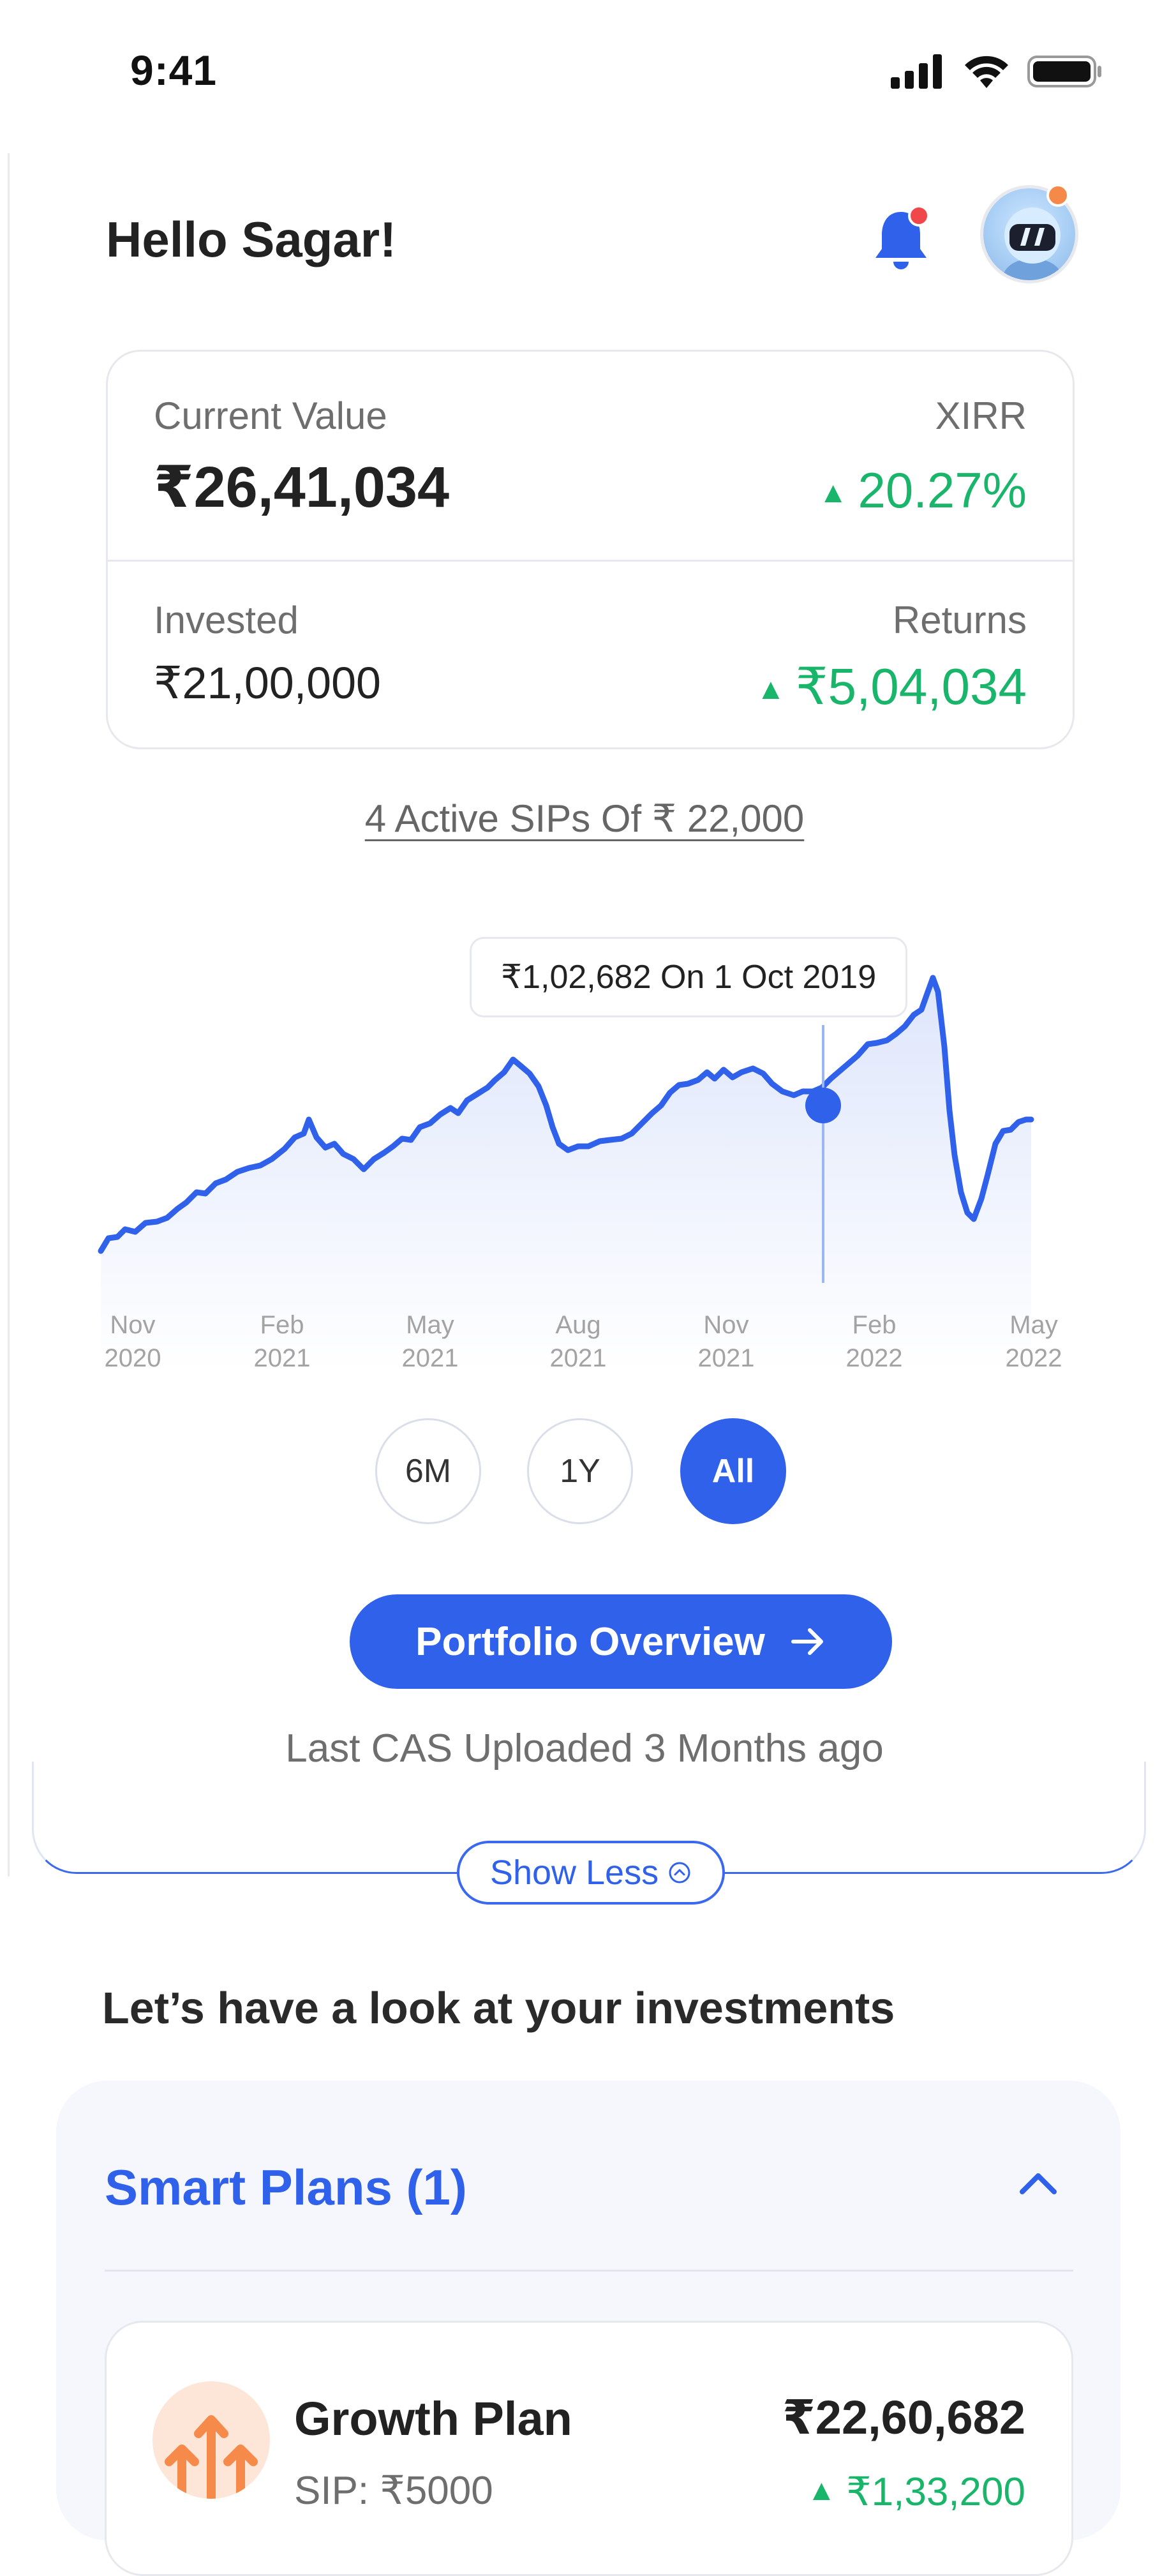  Describe the element at coordinates (270, 415) in the screenshot. I see `current-value-label: Current Value` at that location.